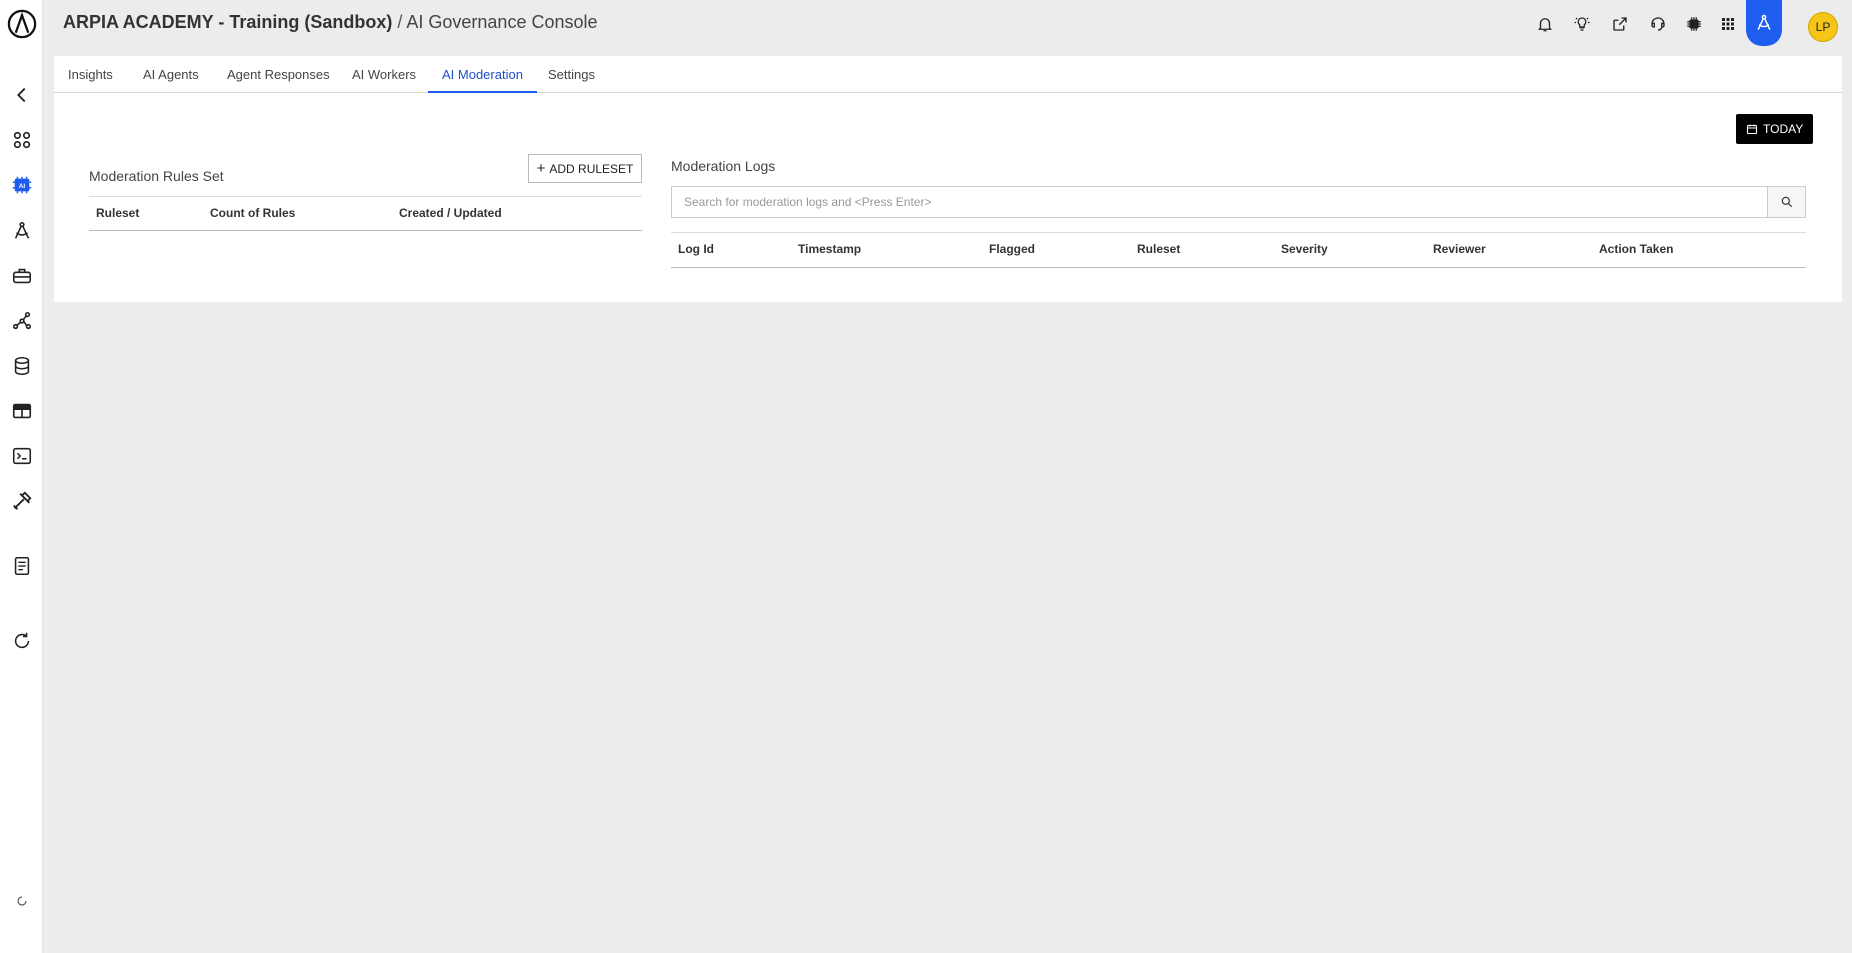 Image resolution: width=1852 pixels, height=953 pixels. I want to click on add-ruleset-label: ADD RULESET, so click(591, 168).